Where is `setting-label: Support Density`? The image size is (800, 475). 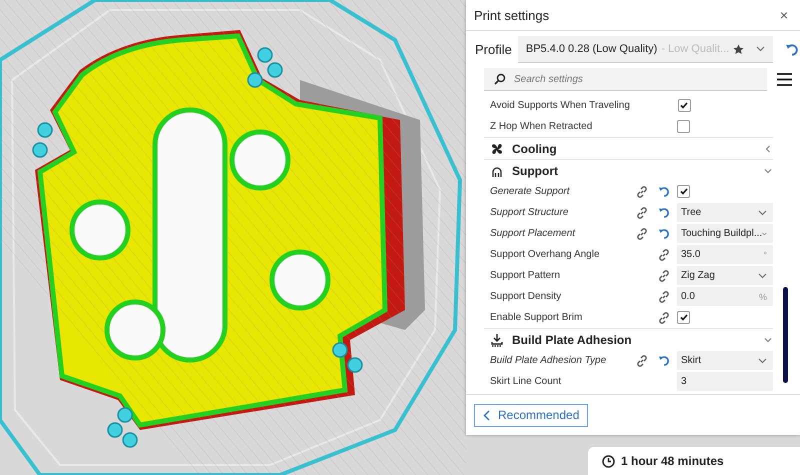
setting-label: Support Density is located at coordinates (526, 296).